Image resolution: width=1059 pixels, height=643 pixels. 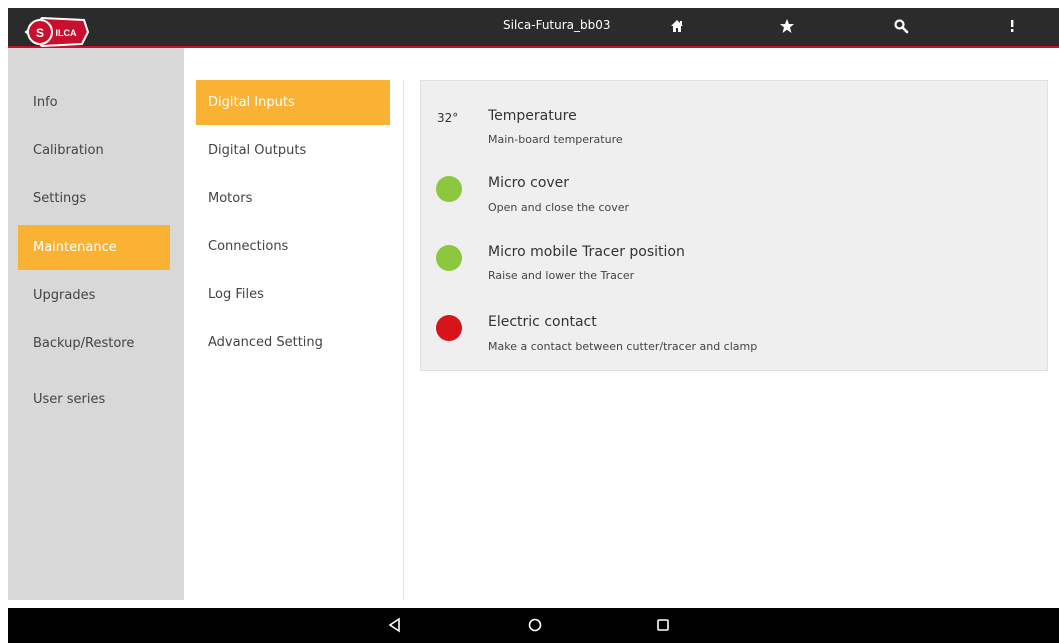 I want to click on search-icon, so click(x=901, y=26).